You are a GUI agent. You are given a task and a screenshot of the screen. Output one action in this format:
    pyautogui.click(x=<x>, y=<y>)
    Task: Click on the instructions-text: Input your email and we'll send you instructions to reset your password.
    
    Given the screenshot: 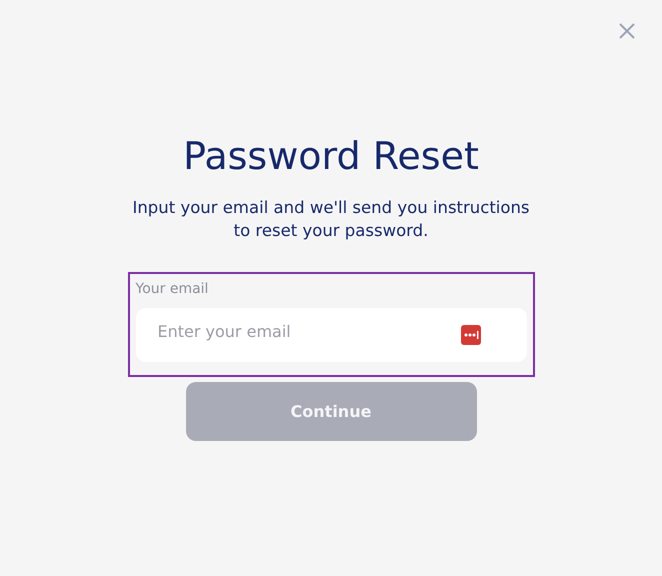 What is the action you would take?
    pyautogui.click(x=331, y=219)
    